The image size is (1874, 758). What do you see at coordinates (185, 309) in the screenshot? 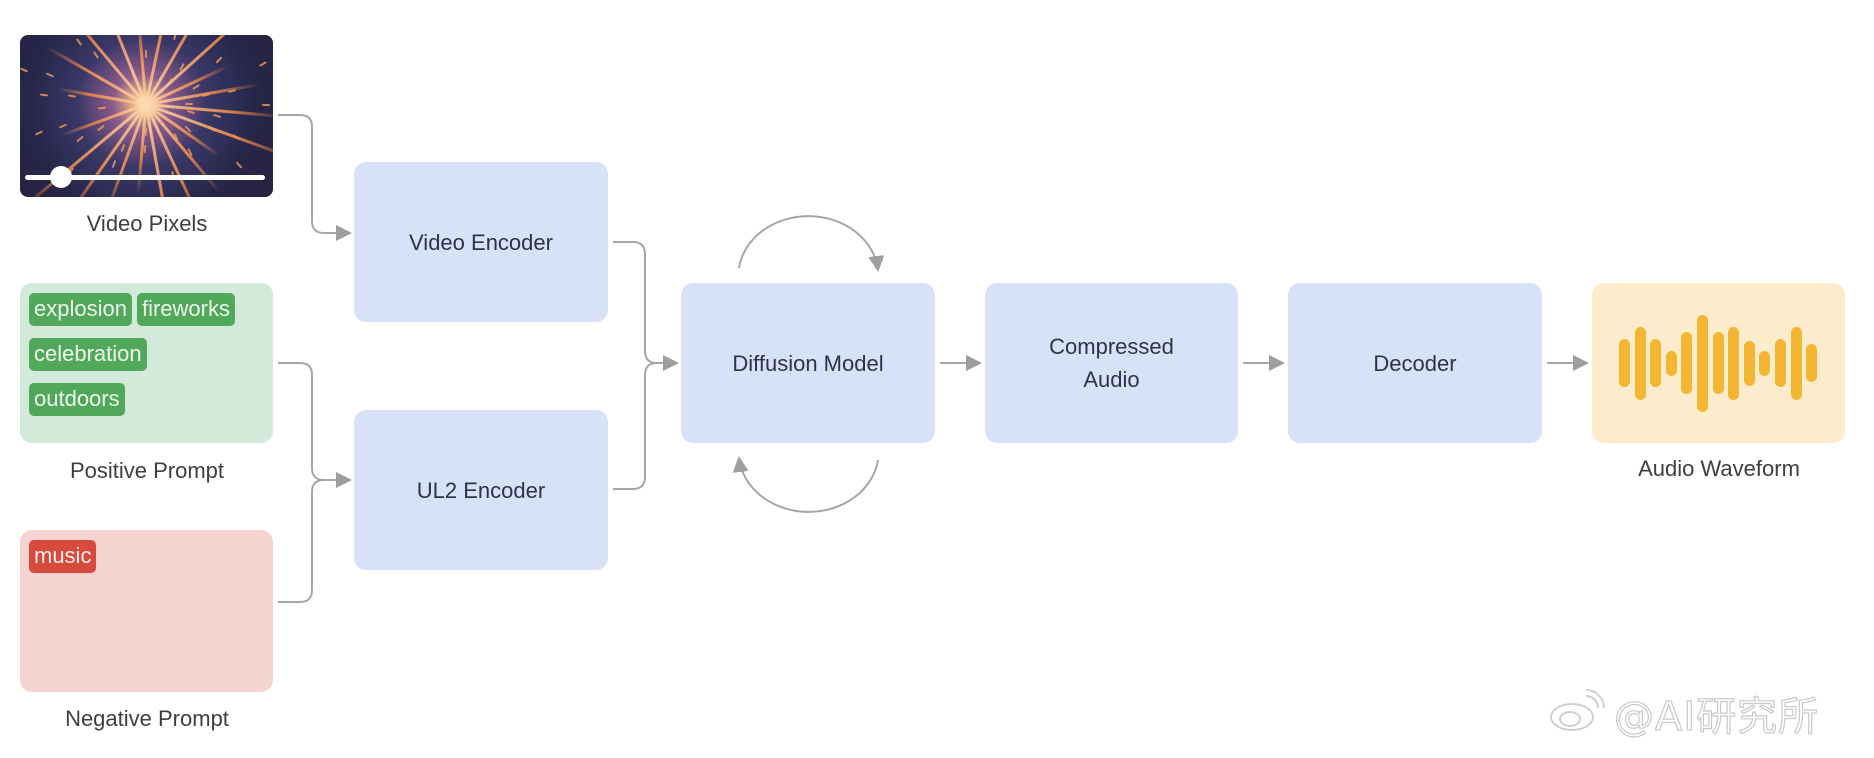
I see `prompt-tag: fireworks` at bounding box center [185, 309].